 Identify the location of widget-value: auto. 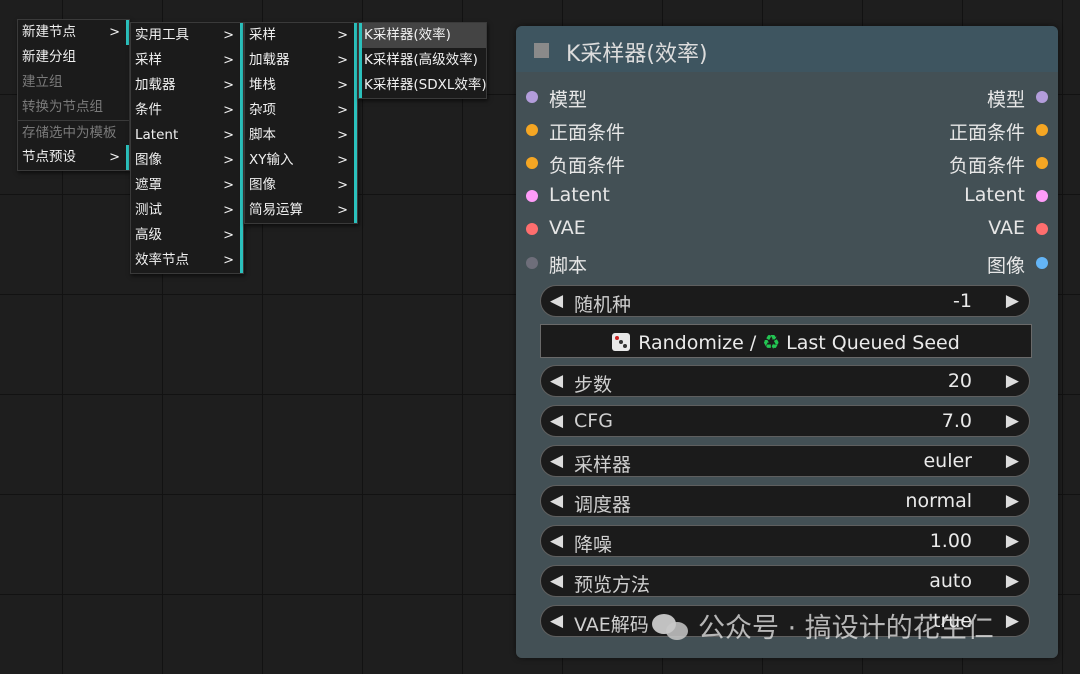
(950, 581).